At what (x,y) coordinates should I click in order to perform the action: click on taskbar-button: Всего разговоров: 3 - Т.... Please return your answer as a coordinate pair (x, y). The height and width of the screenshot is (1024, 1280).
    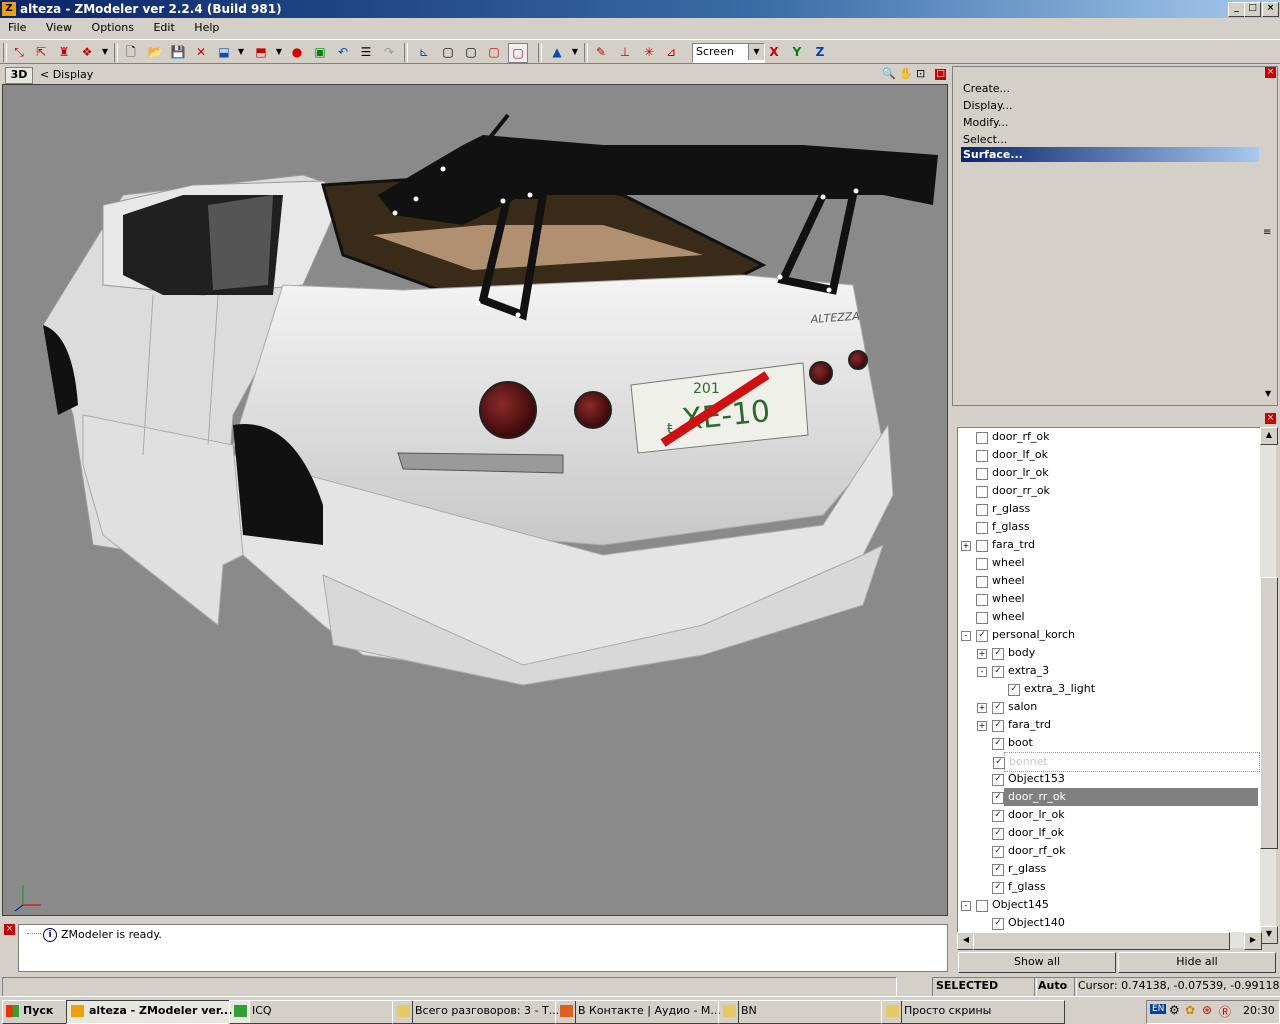
    Looking at the image, I should click on (484, 1012).